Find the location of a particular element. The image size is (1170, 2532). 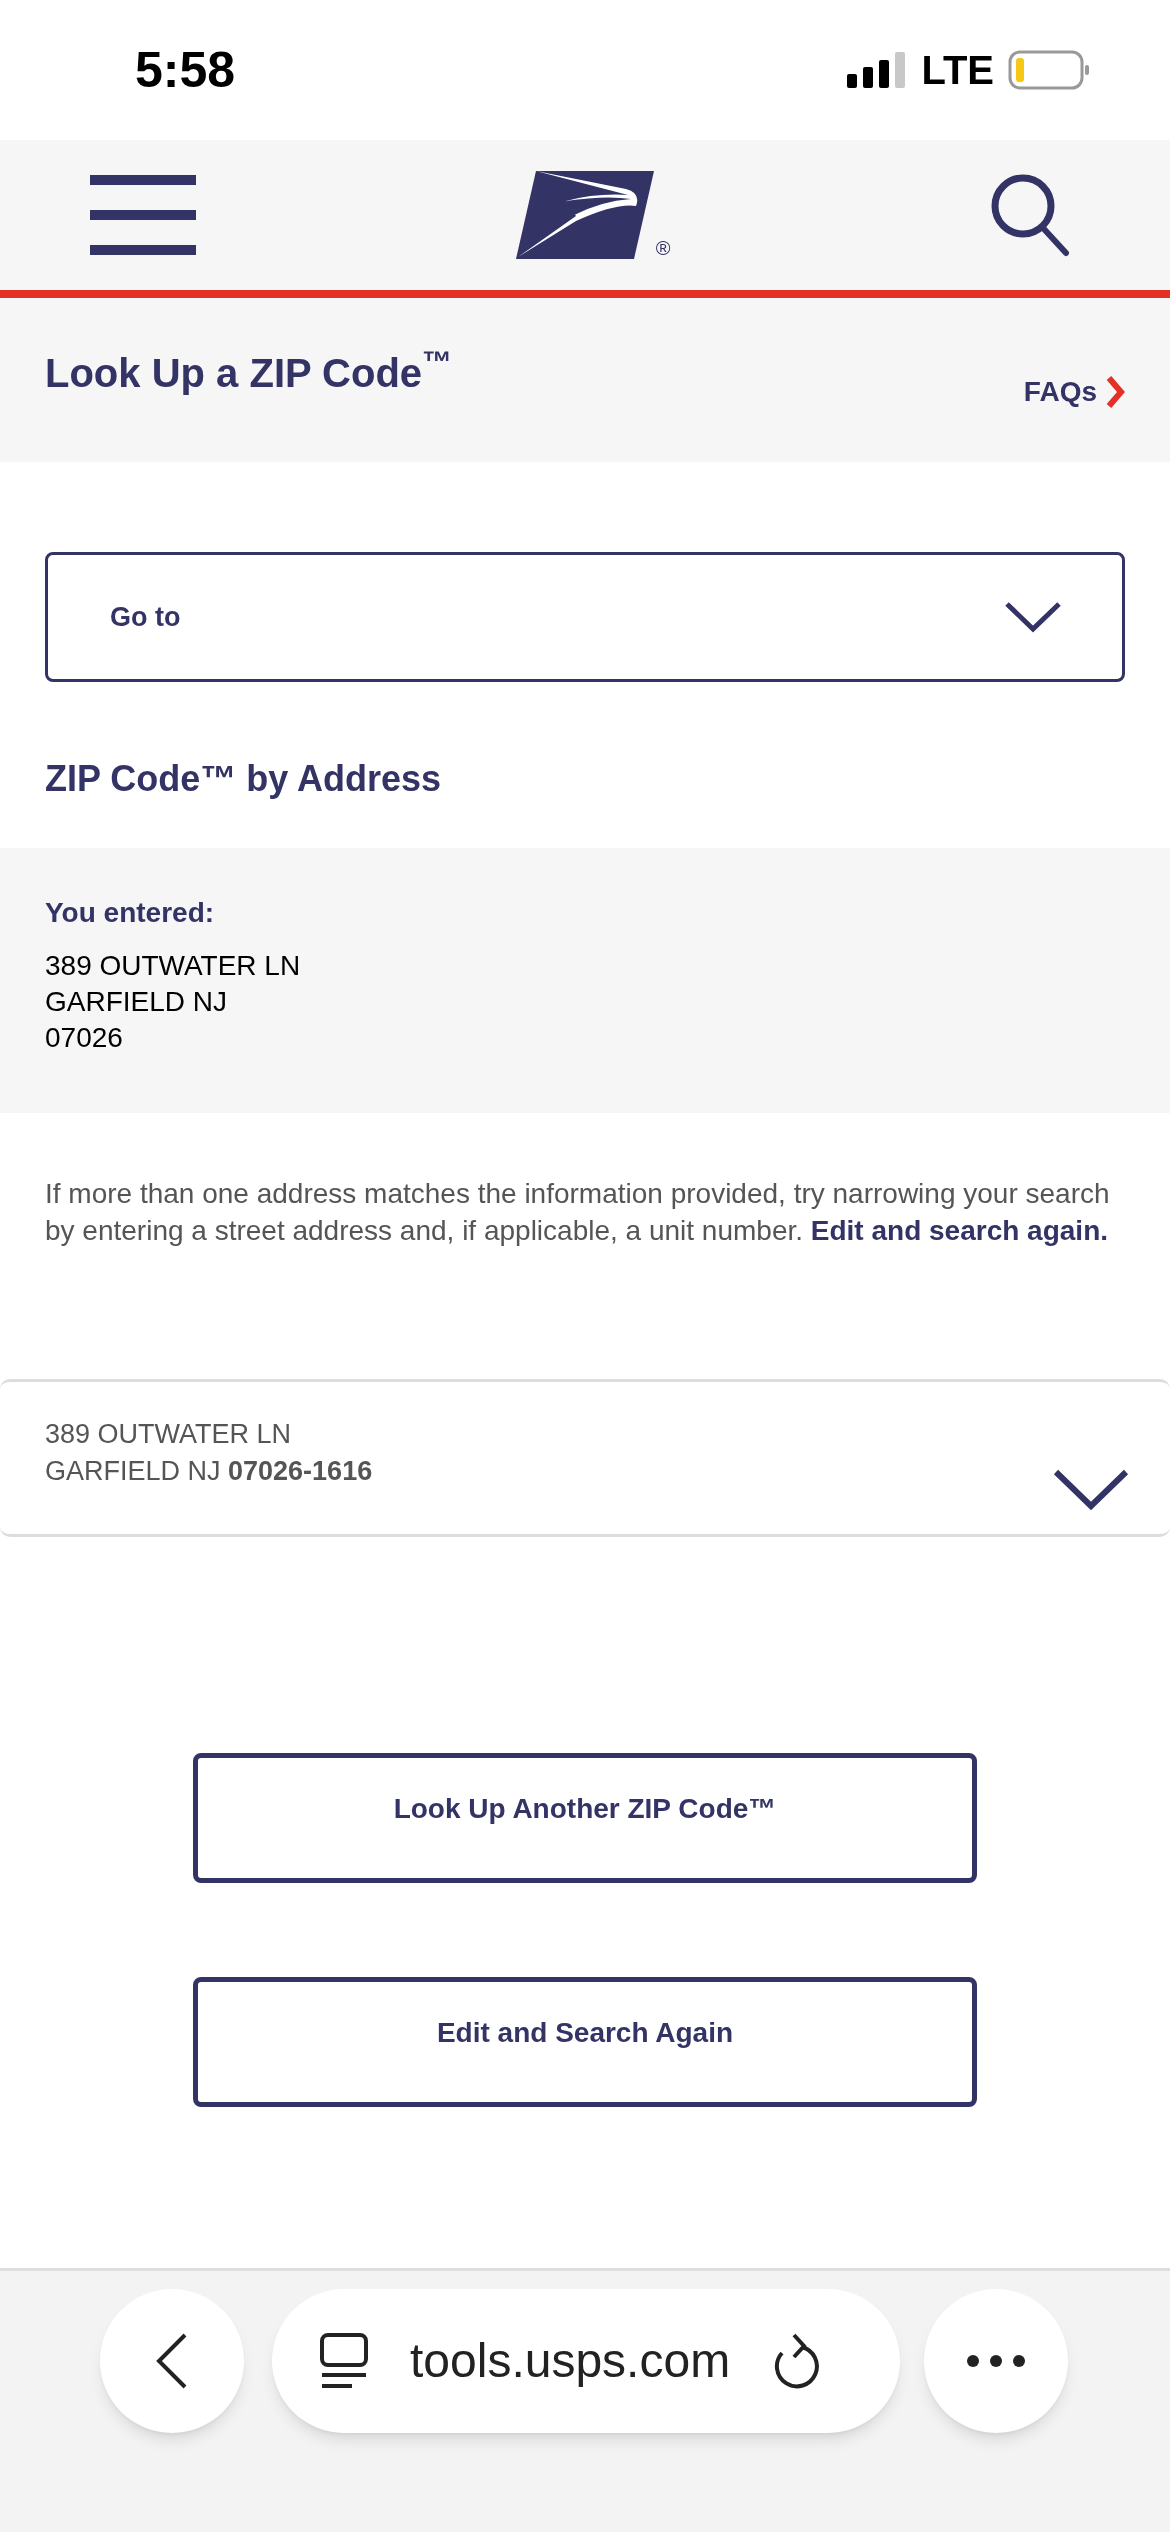

hint-paragraph: If more than one address matches the information provided, try narrowing your search by entering a street address and, if applicable, a unit number. Edit and search again. is located at coordinates (578, 1212).